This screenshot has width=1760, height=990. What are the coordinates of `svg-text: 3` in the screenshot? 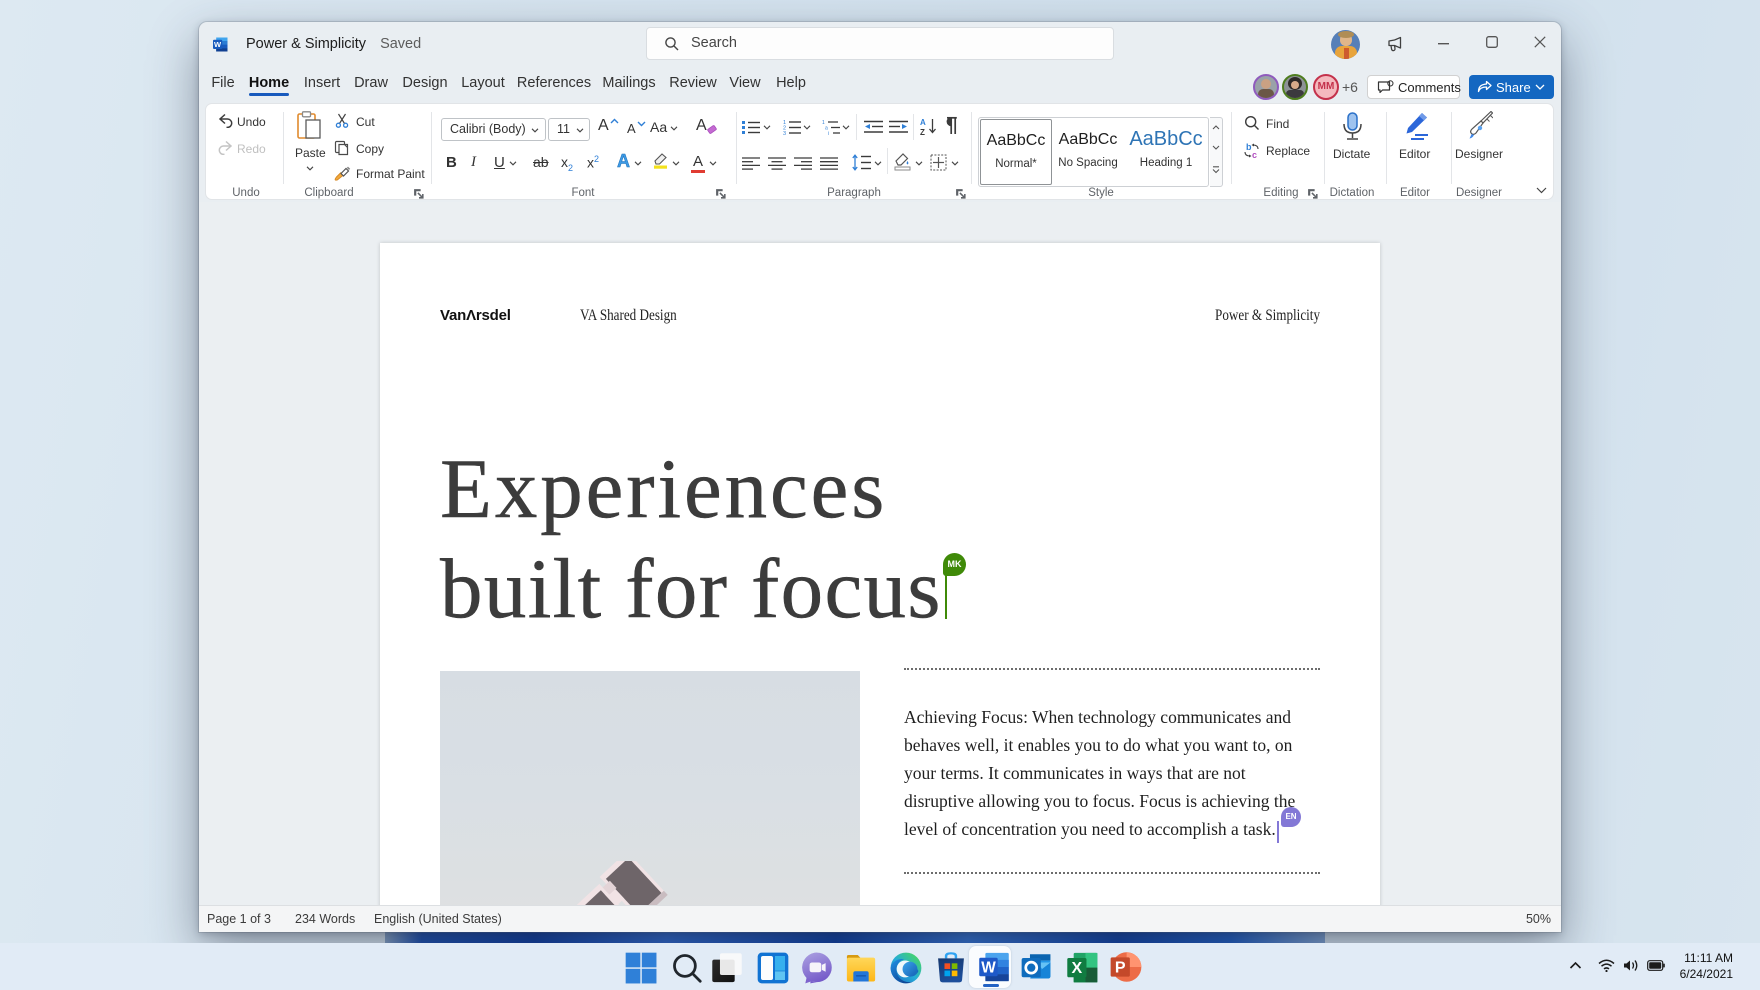 It's located at (784, 133).